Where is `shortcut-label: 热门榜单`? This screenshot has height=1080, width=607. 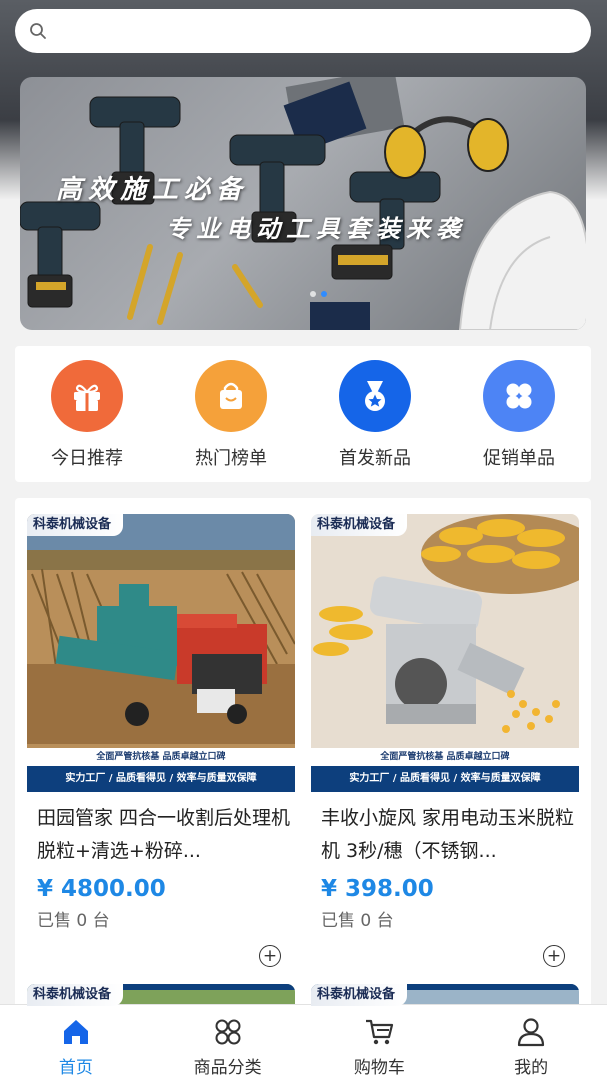 shortcut-label: 热门榜单 is located at coordinates (231, 458).